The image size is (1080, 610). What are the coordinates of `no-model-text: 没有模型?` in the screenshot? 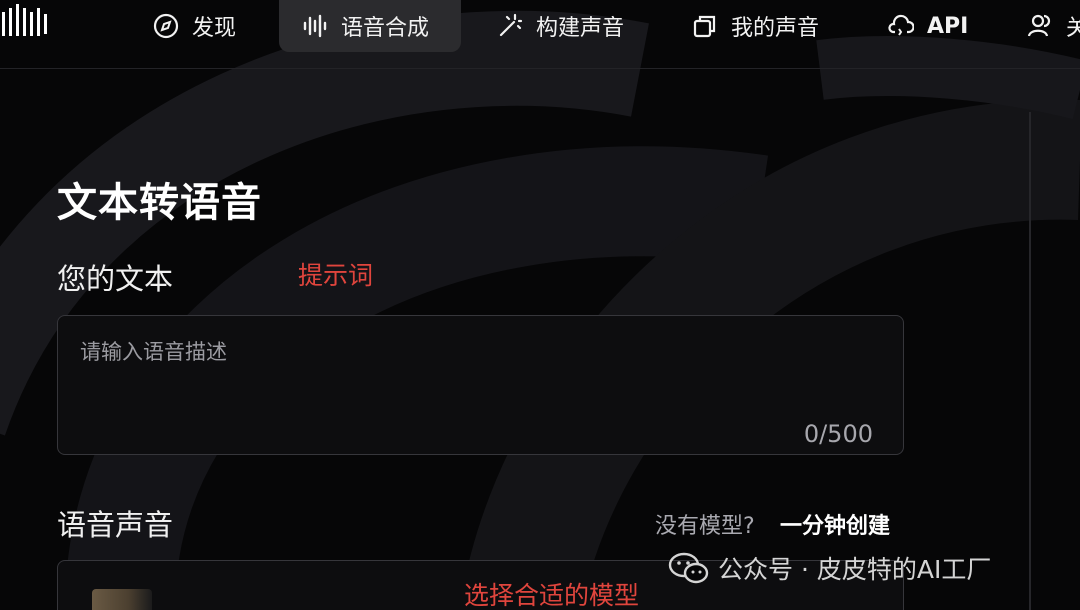 It's located at (705, 526).